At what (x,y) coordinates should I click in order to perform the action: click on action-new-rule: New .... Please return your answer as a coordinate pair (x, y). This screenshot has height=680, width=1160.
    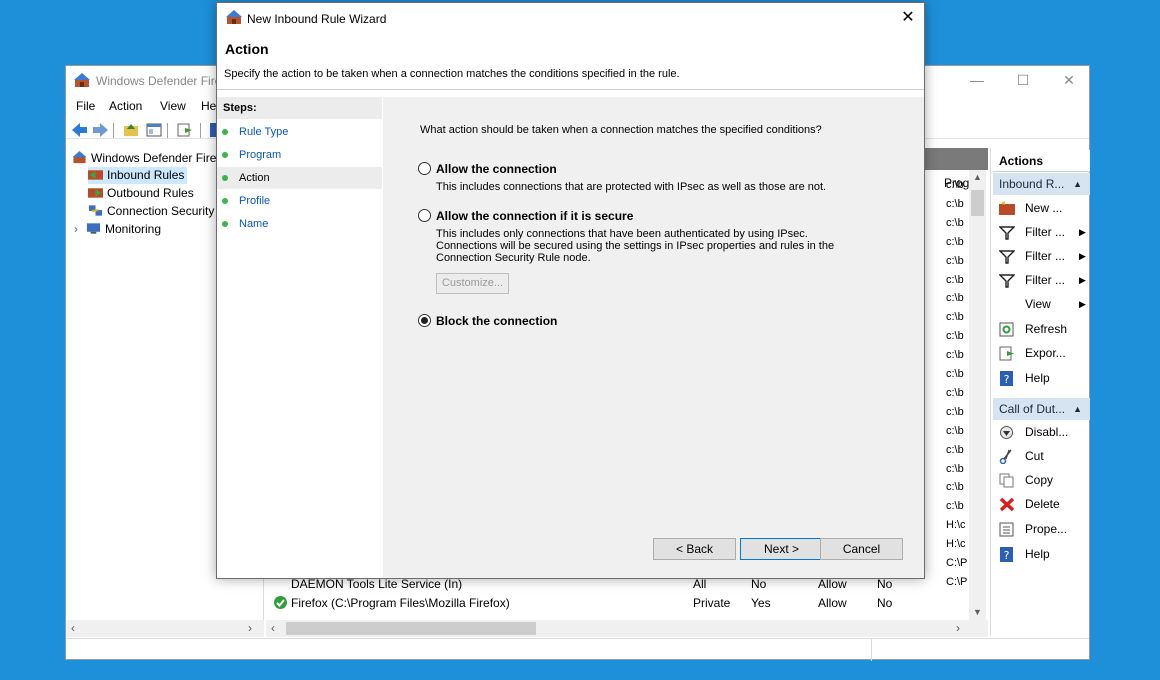
    Looking at the image, I should click on (1044, 208).